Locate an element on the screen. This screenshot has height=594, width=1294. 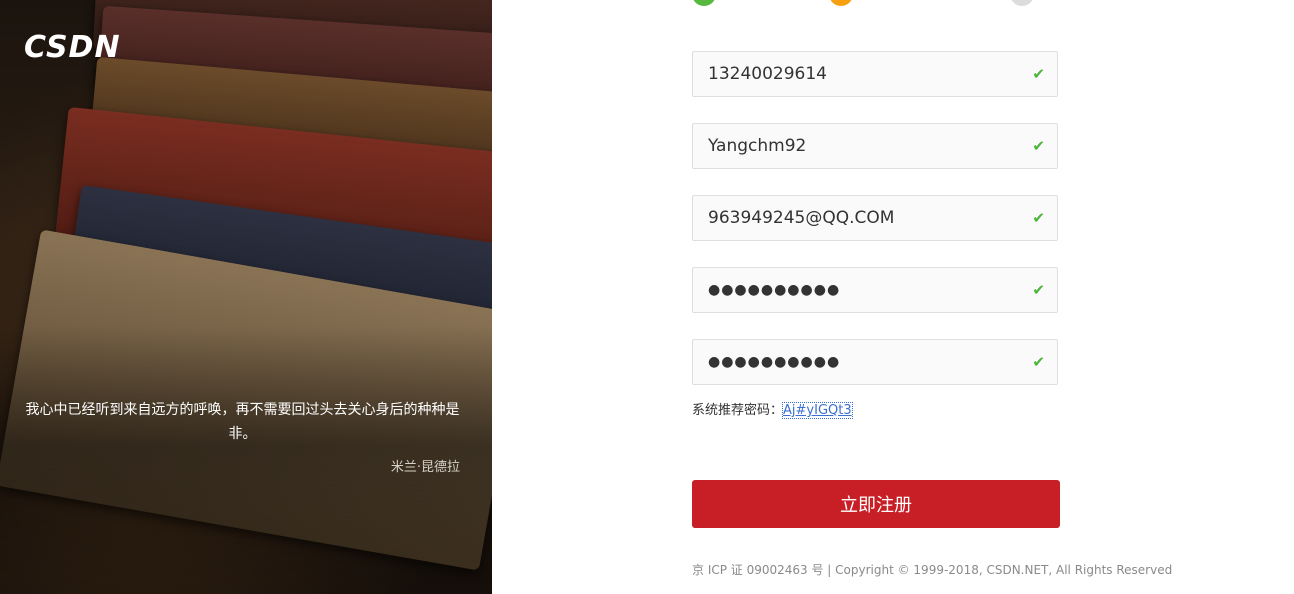
step-indicator-pending is located at coordinates (1022, 3).